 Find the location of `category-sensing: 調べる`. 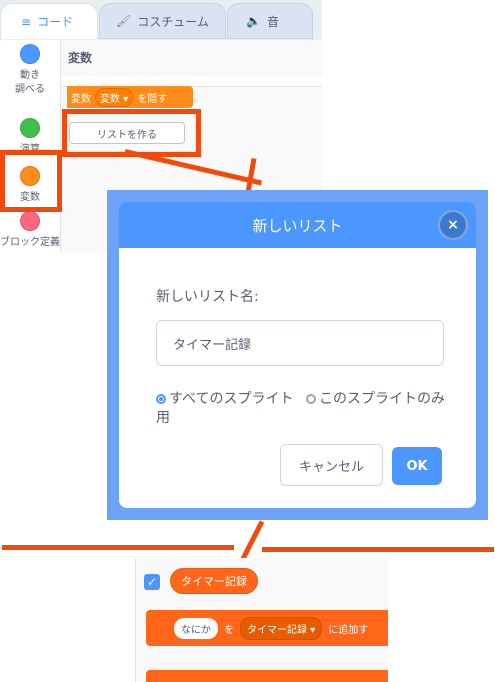

category-sensing: 調べる is located at coordinates (30, 87).